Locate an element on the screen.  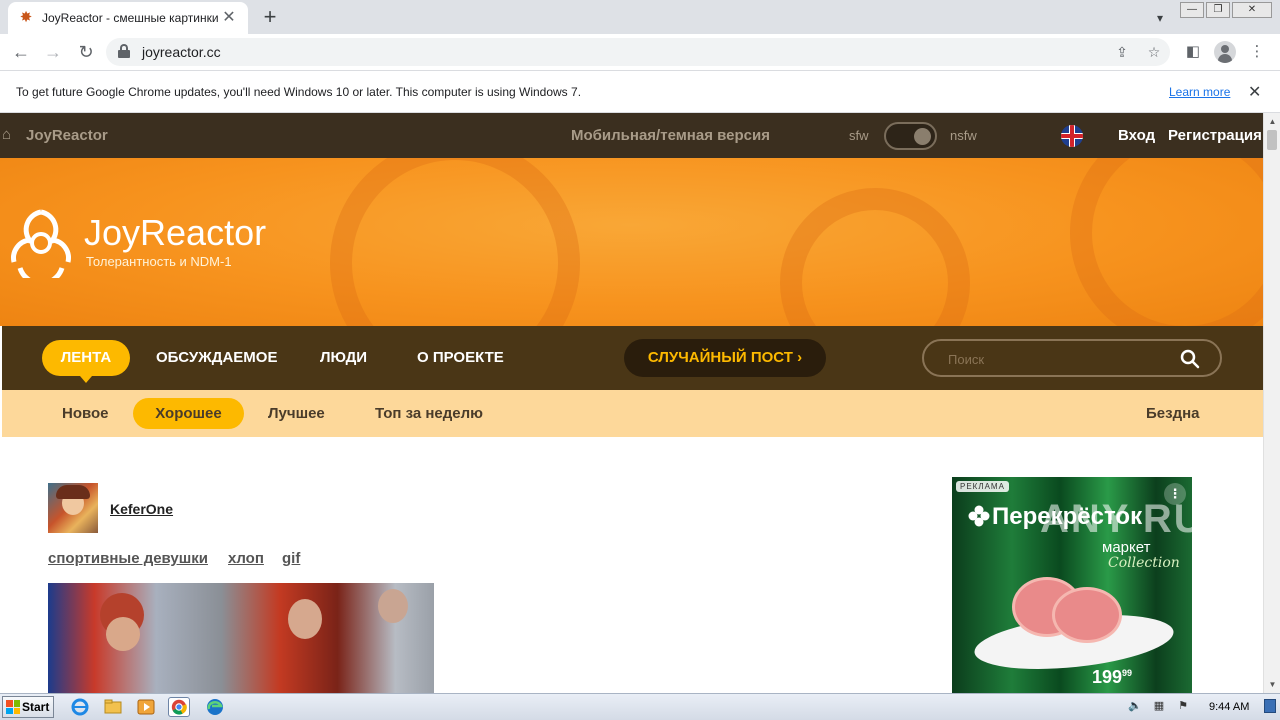
sfw-label: sfw is located at coordinates (859, 135).